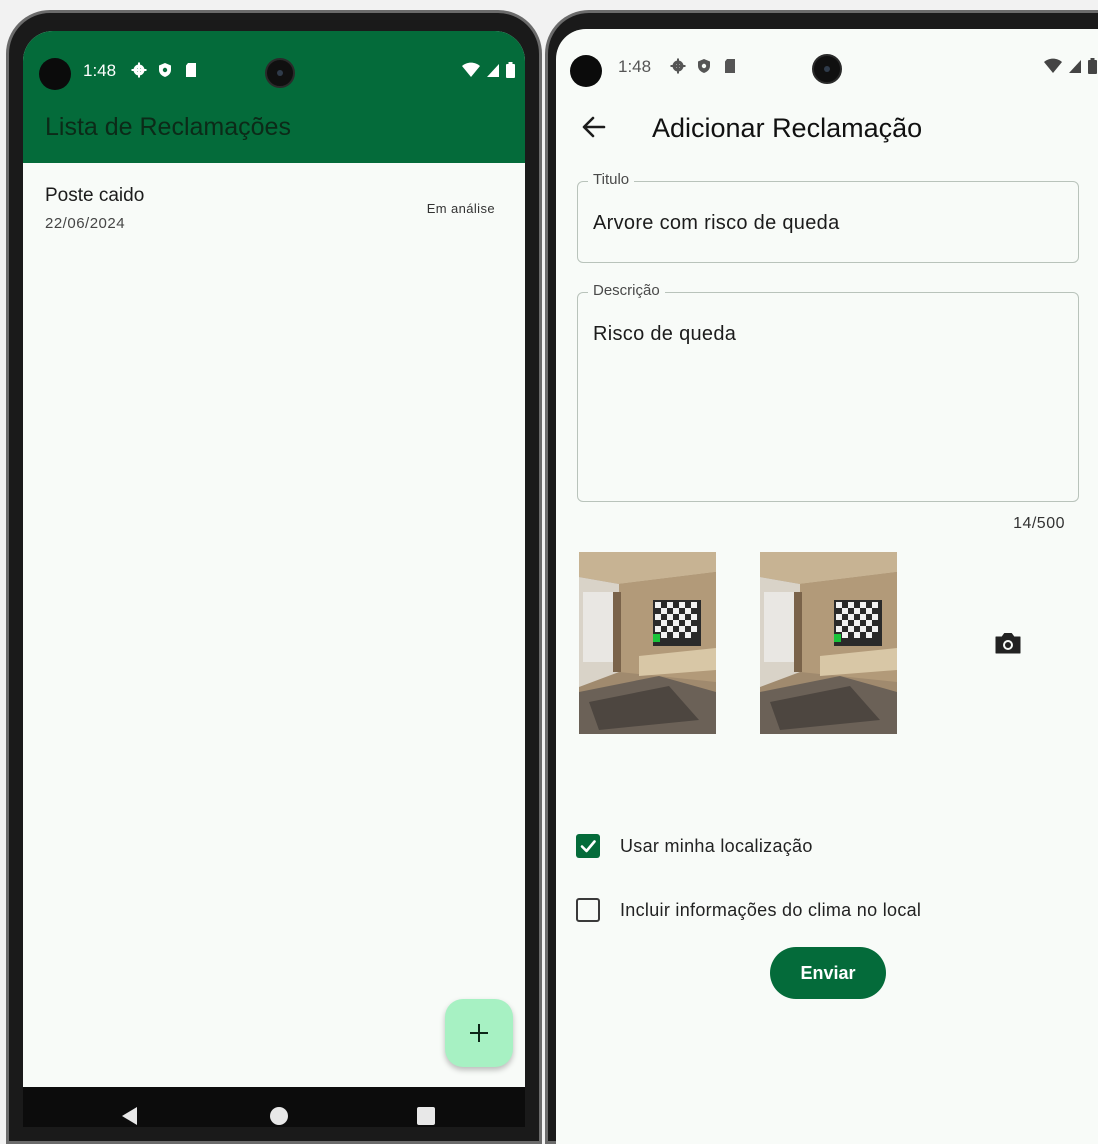 The width and height of the screenshot is (1098, 1144). I want to click on character-counter: 14/500, so click(1039, 523).